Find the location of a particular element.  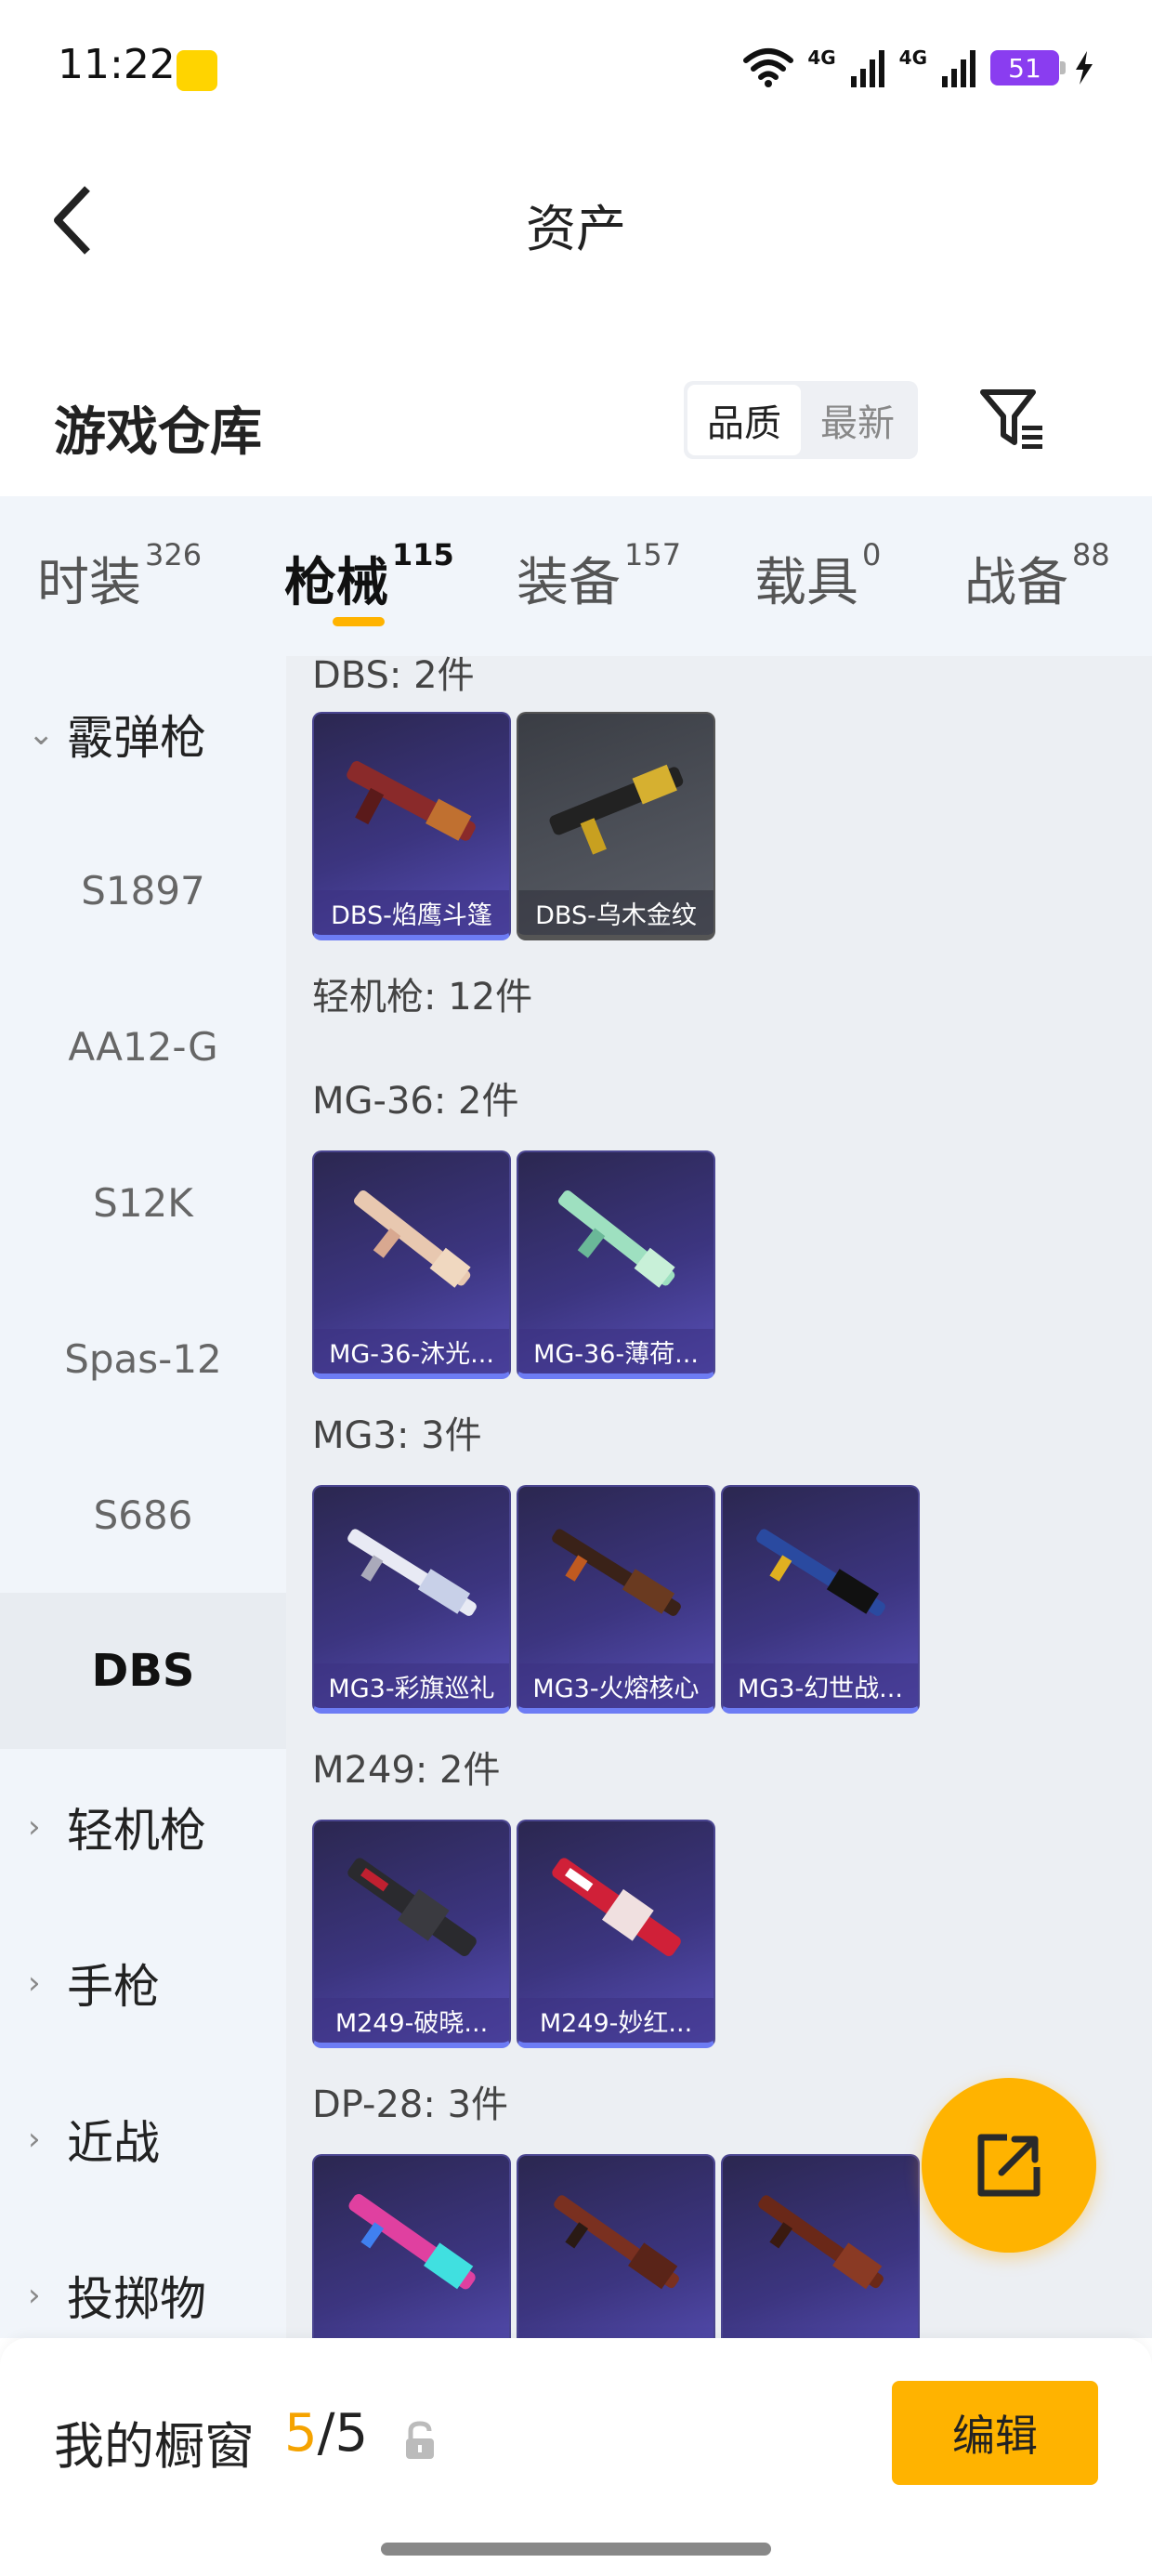

tab-count: 157 is located at coordinates (653, 554).